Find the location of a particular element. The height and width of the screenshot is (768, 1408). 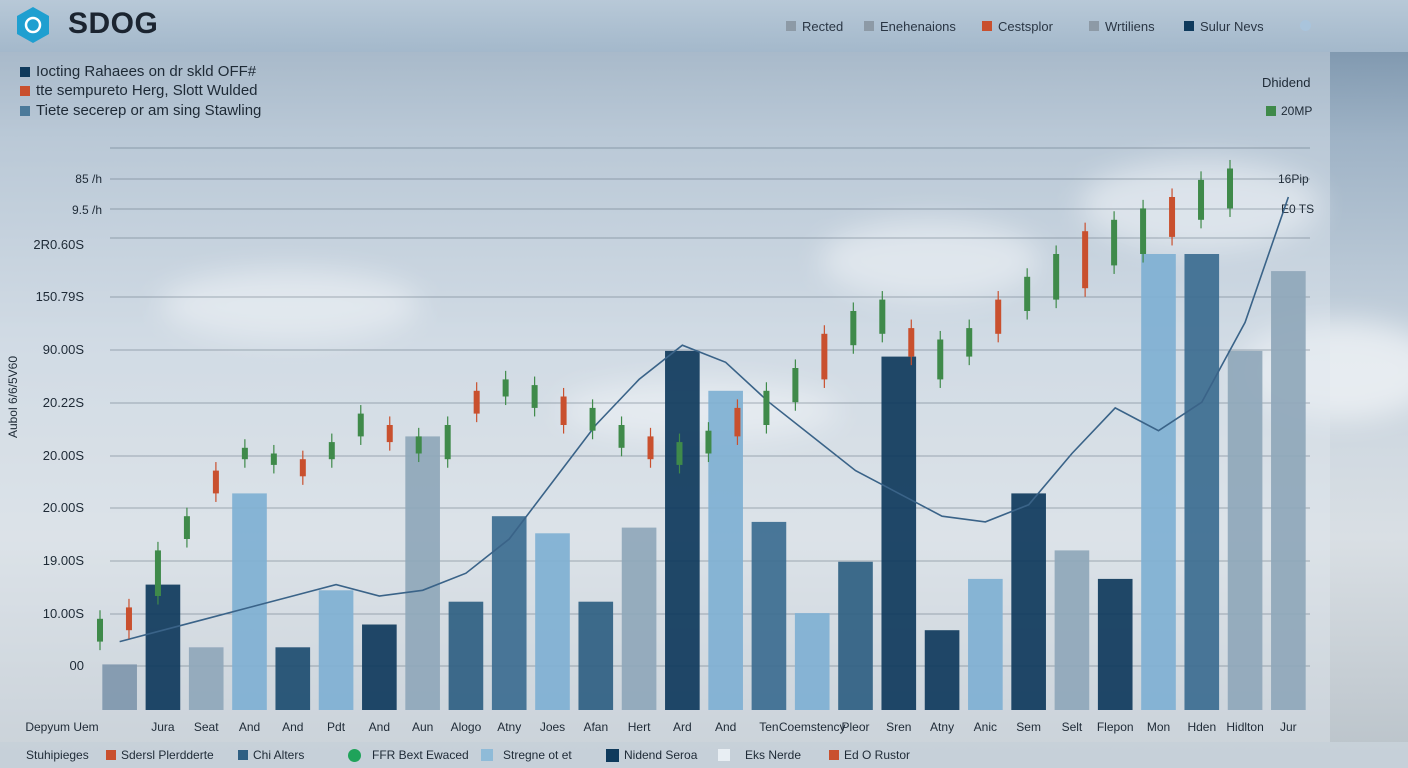

bottom-legend-item: Stuhipieges is located at coordinates (57, 755).